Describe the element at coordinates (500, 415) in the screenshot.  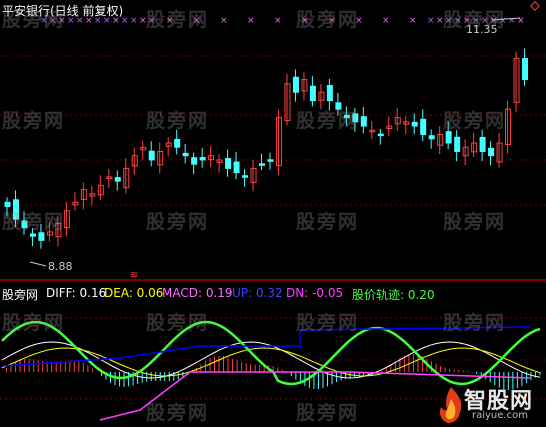
I see `logo-url: raiyue.com` at that location.